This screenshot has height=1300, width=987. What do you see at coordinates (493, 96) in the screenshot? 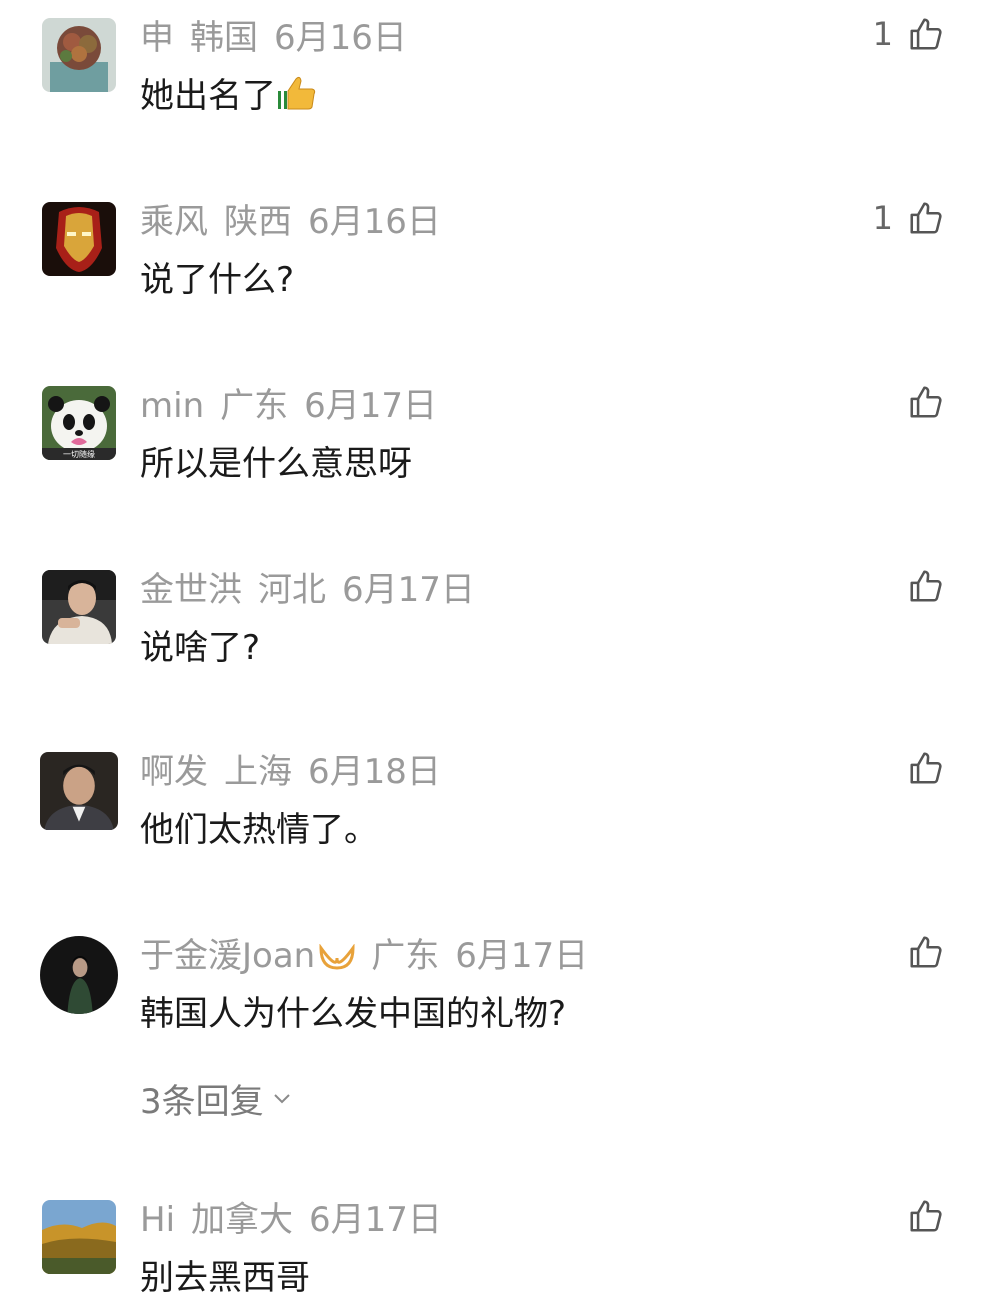
I see `comment-item: 申韩国 6月16日 她出名了 1` at bounding box center [493, 96].